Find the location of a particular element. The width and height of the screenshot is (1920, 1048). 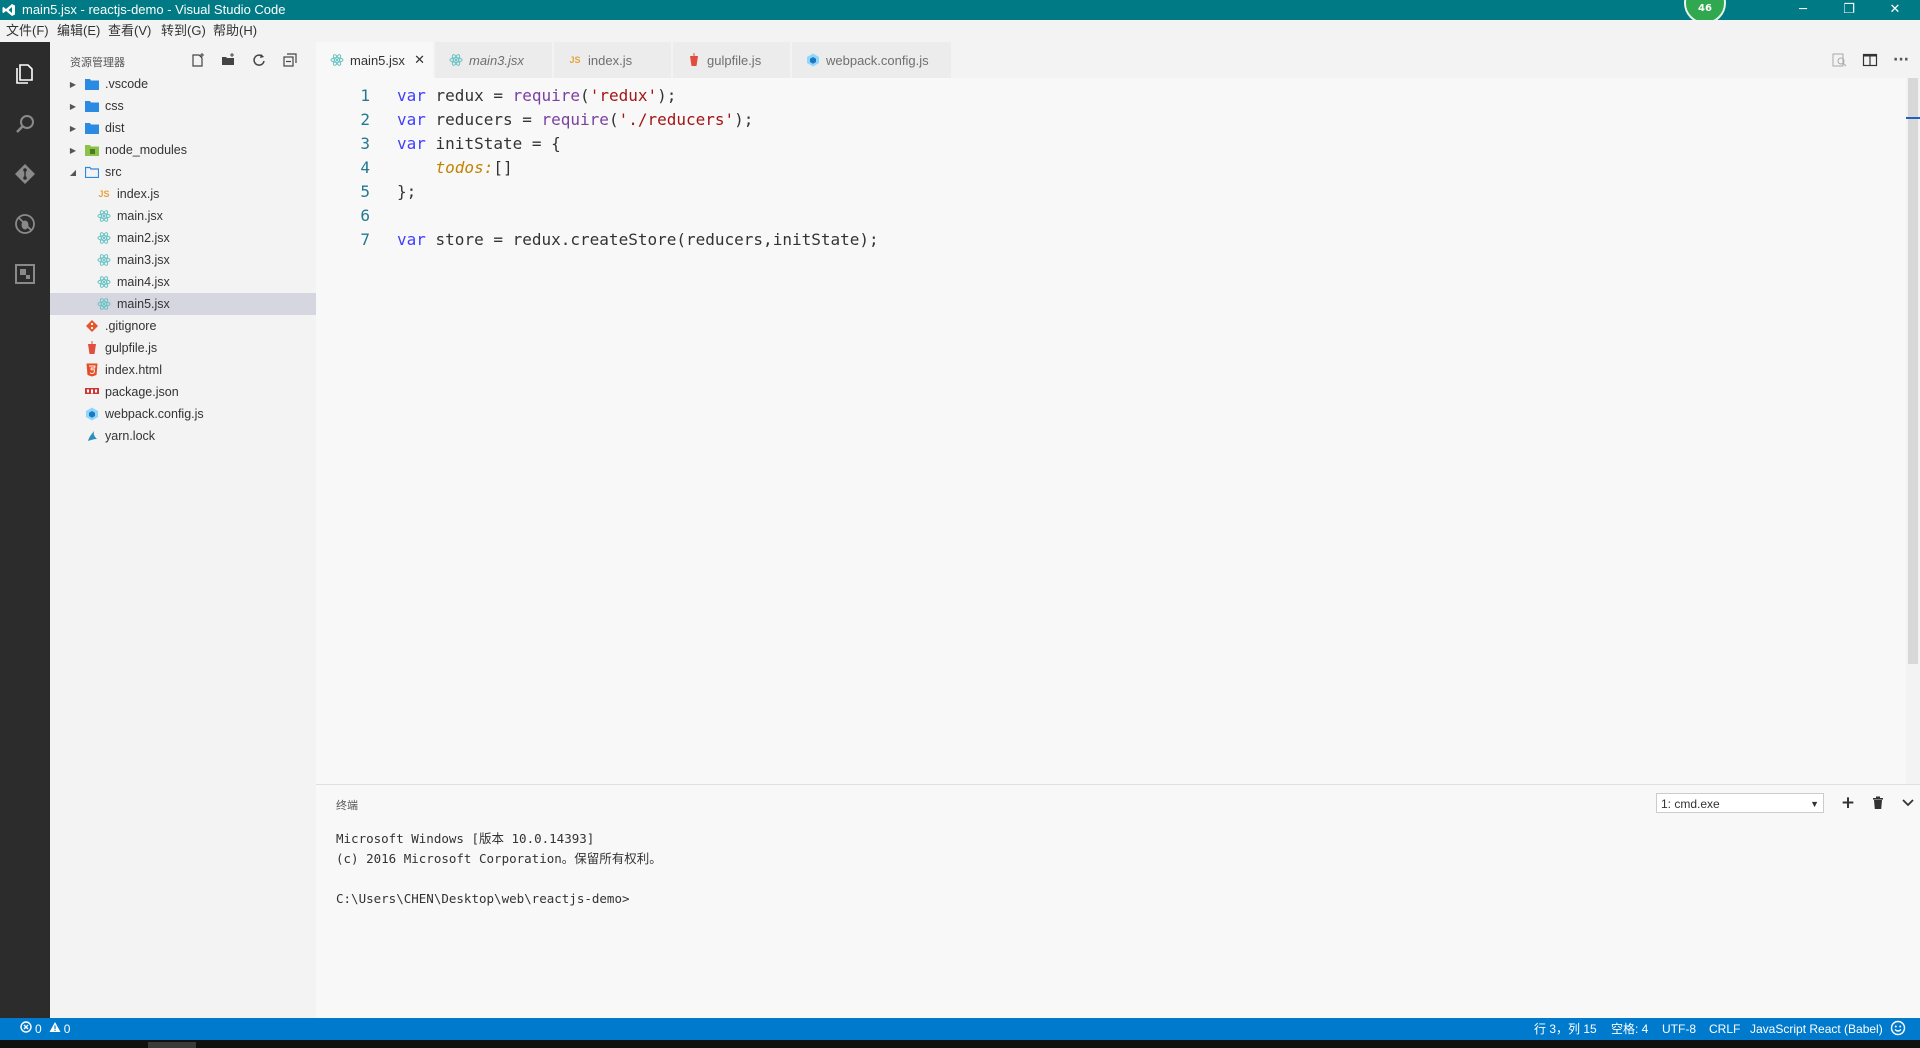

menu-edit: 编辑(E) is located at coordinates (78, 31).